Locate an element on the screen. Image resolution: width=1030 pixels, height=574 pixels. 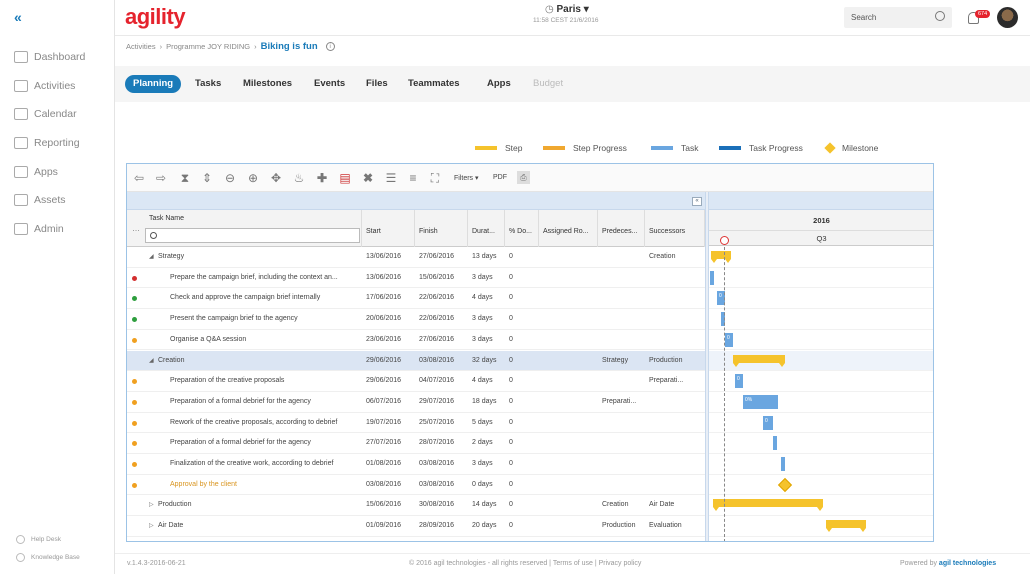
collapse-all-icon: ⧗ is located at coordinates (185, 178).